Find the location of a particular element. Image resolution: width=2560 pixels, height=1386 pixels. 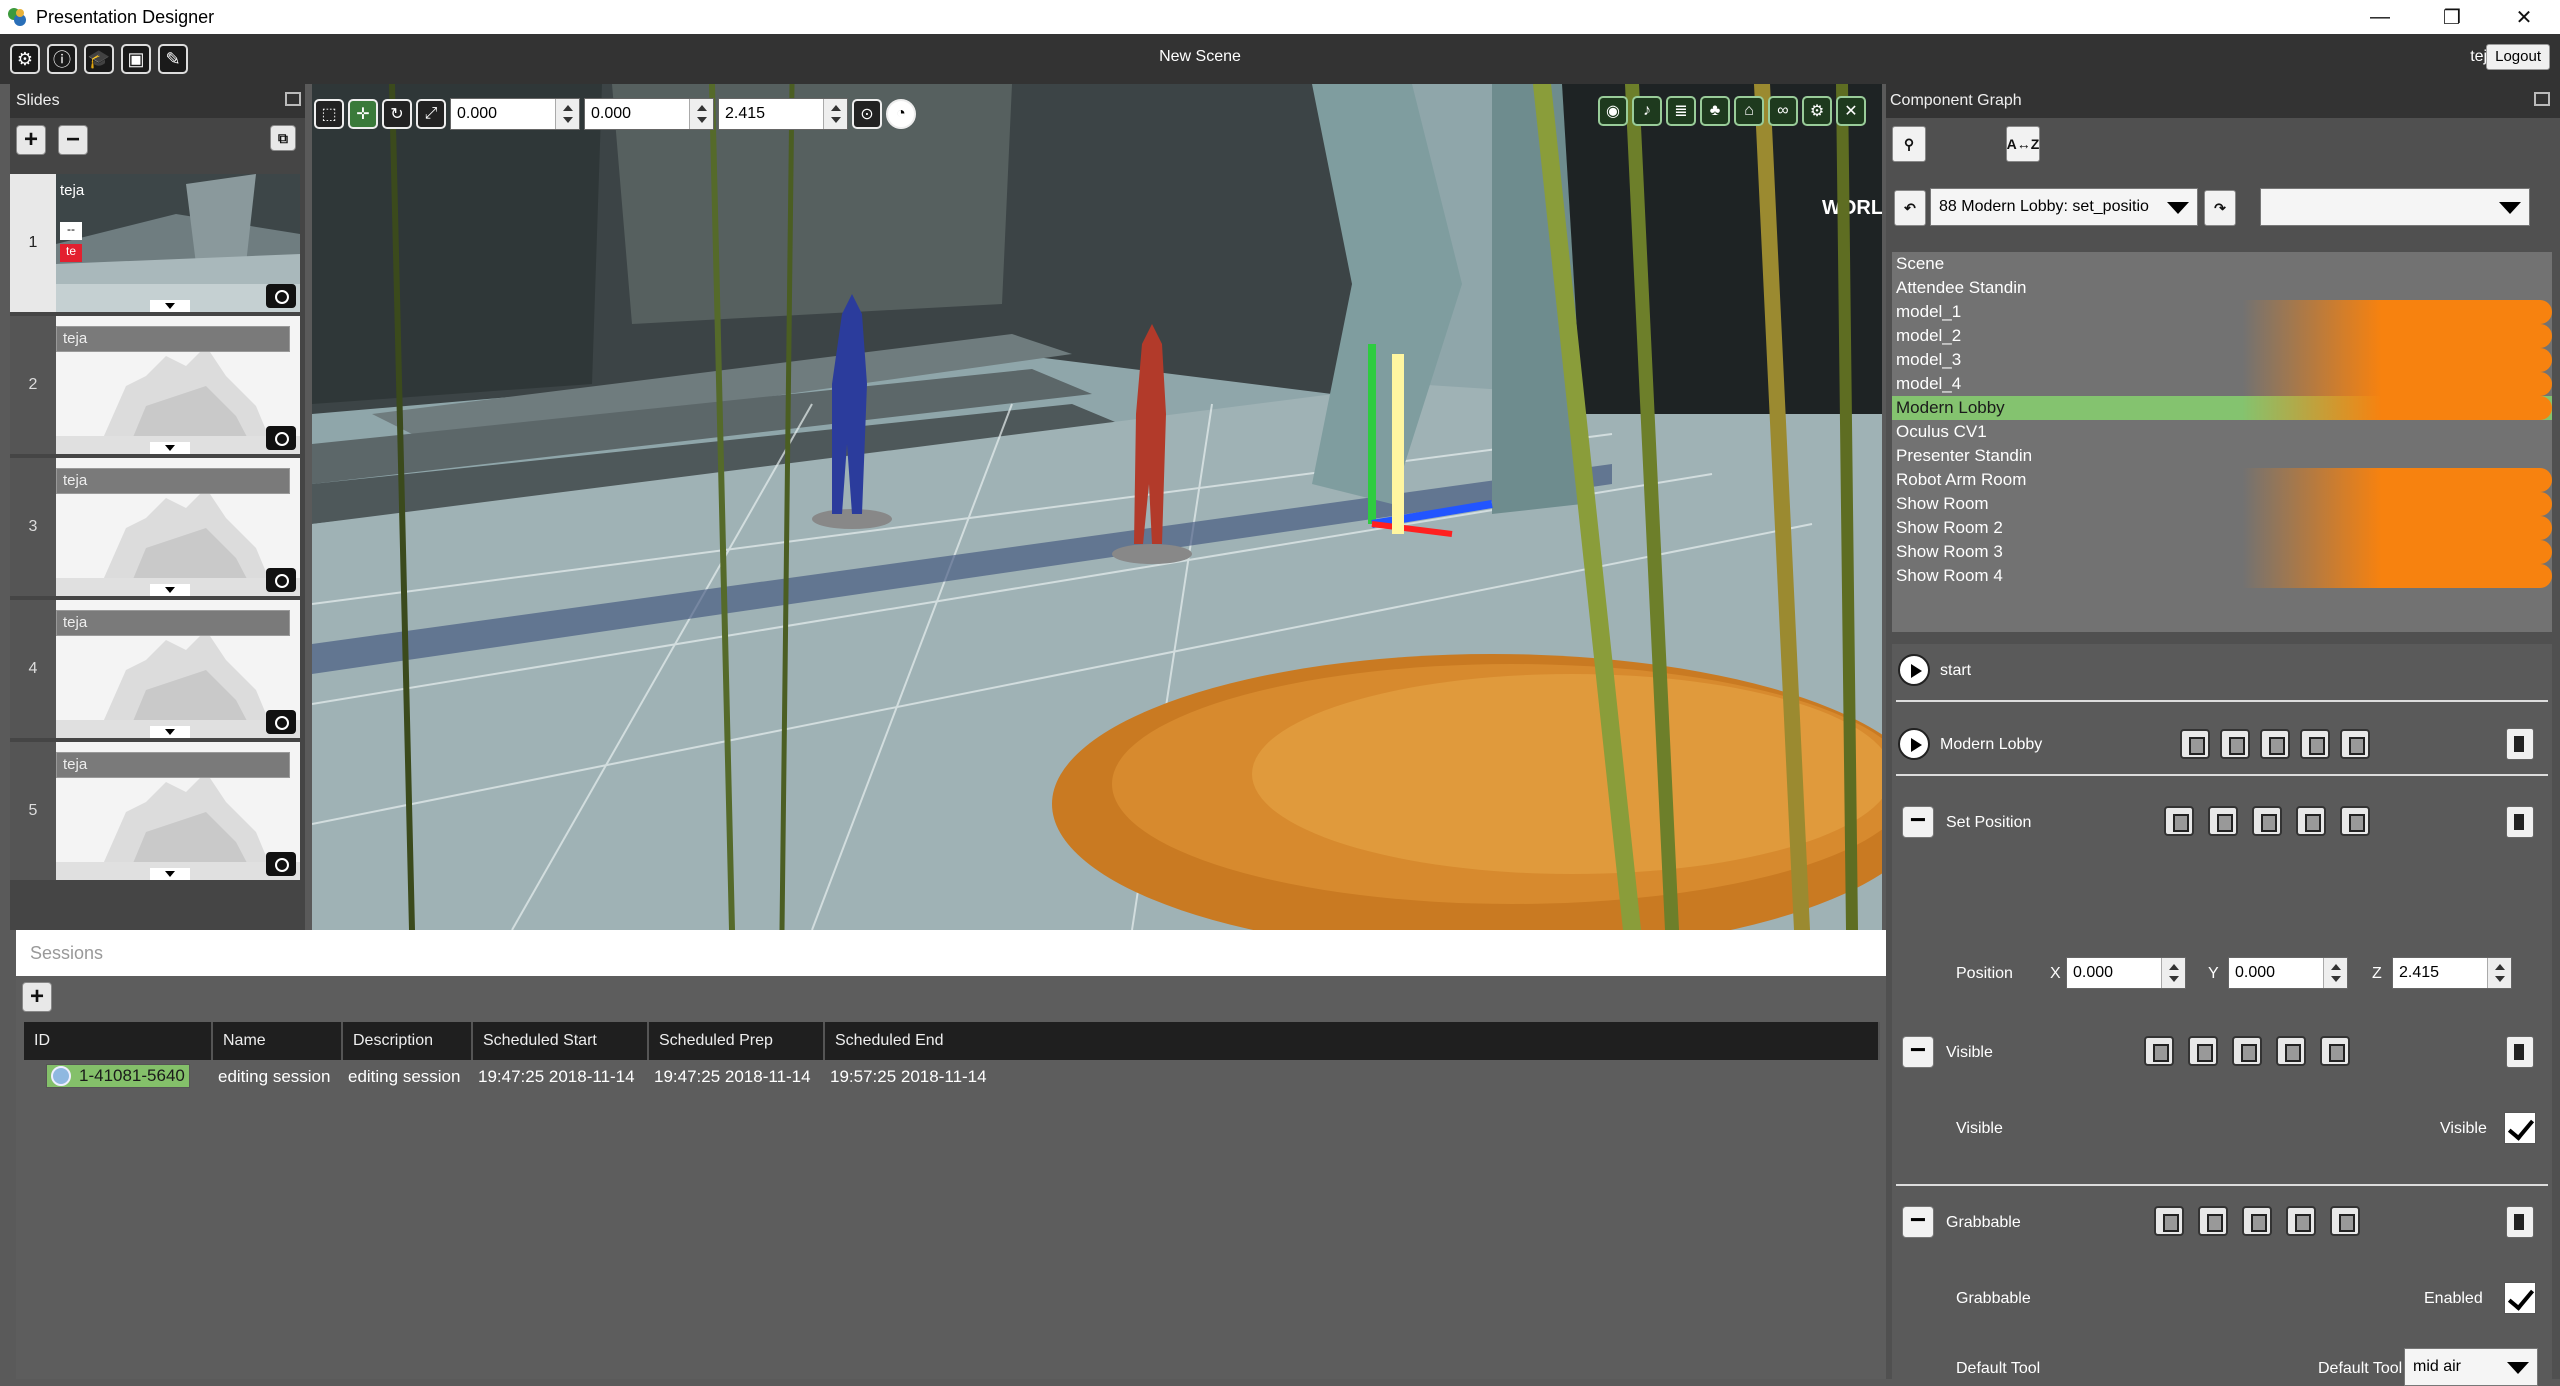

collapse-set-position-button: − is located at coordinates (1918, 822).